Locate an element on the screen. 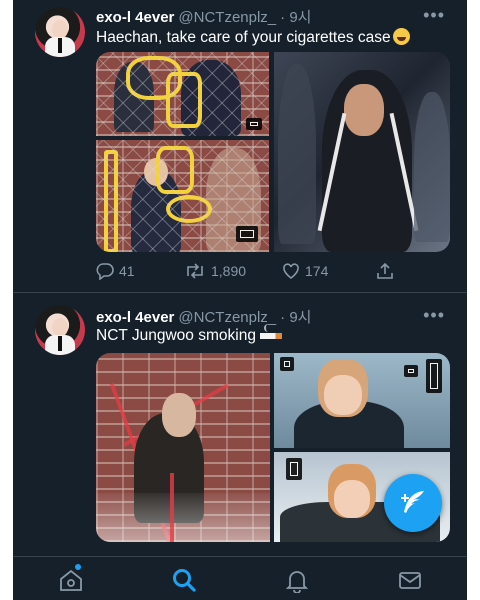 The height and width of the screenshot is (600, 480). notifications-icon is located at coordinates (297, 582).